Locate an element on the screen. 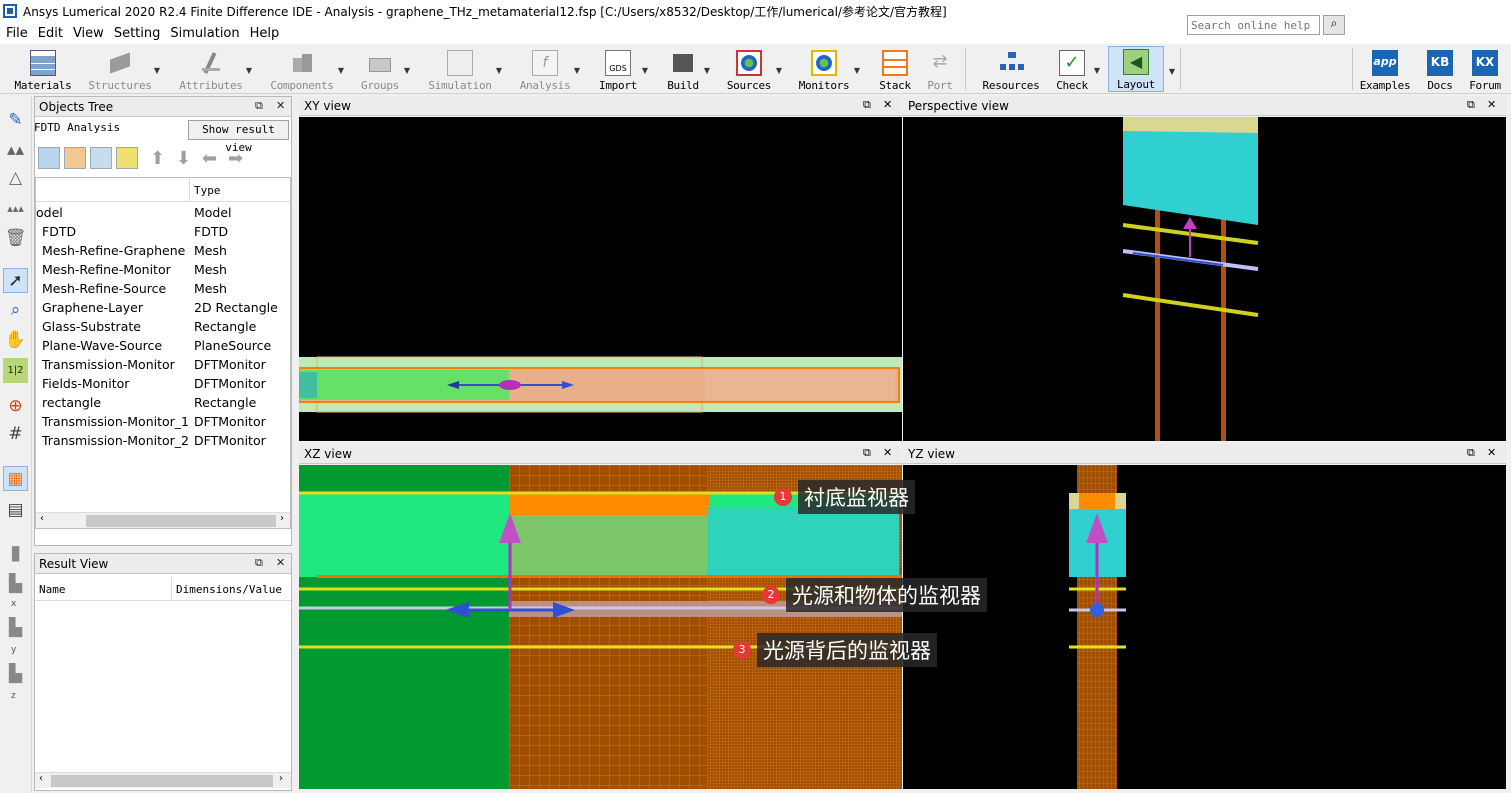 This screenshot has height=793, width=1511. menu-edit: Edit is located at coordinates (50, 33).